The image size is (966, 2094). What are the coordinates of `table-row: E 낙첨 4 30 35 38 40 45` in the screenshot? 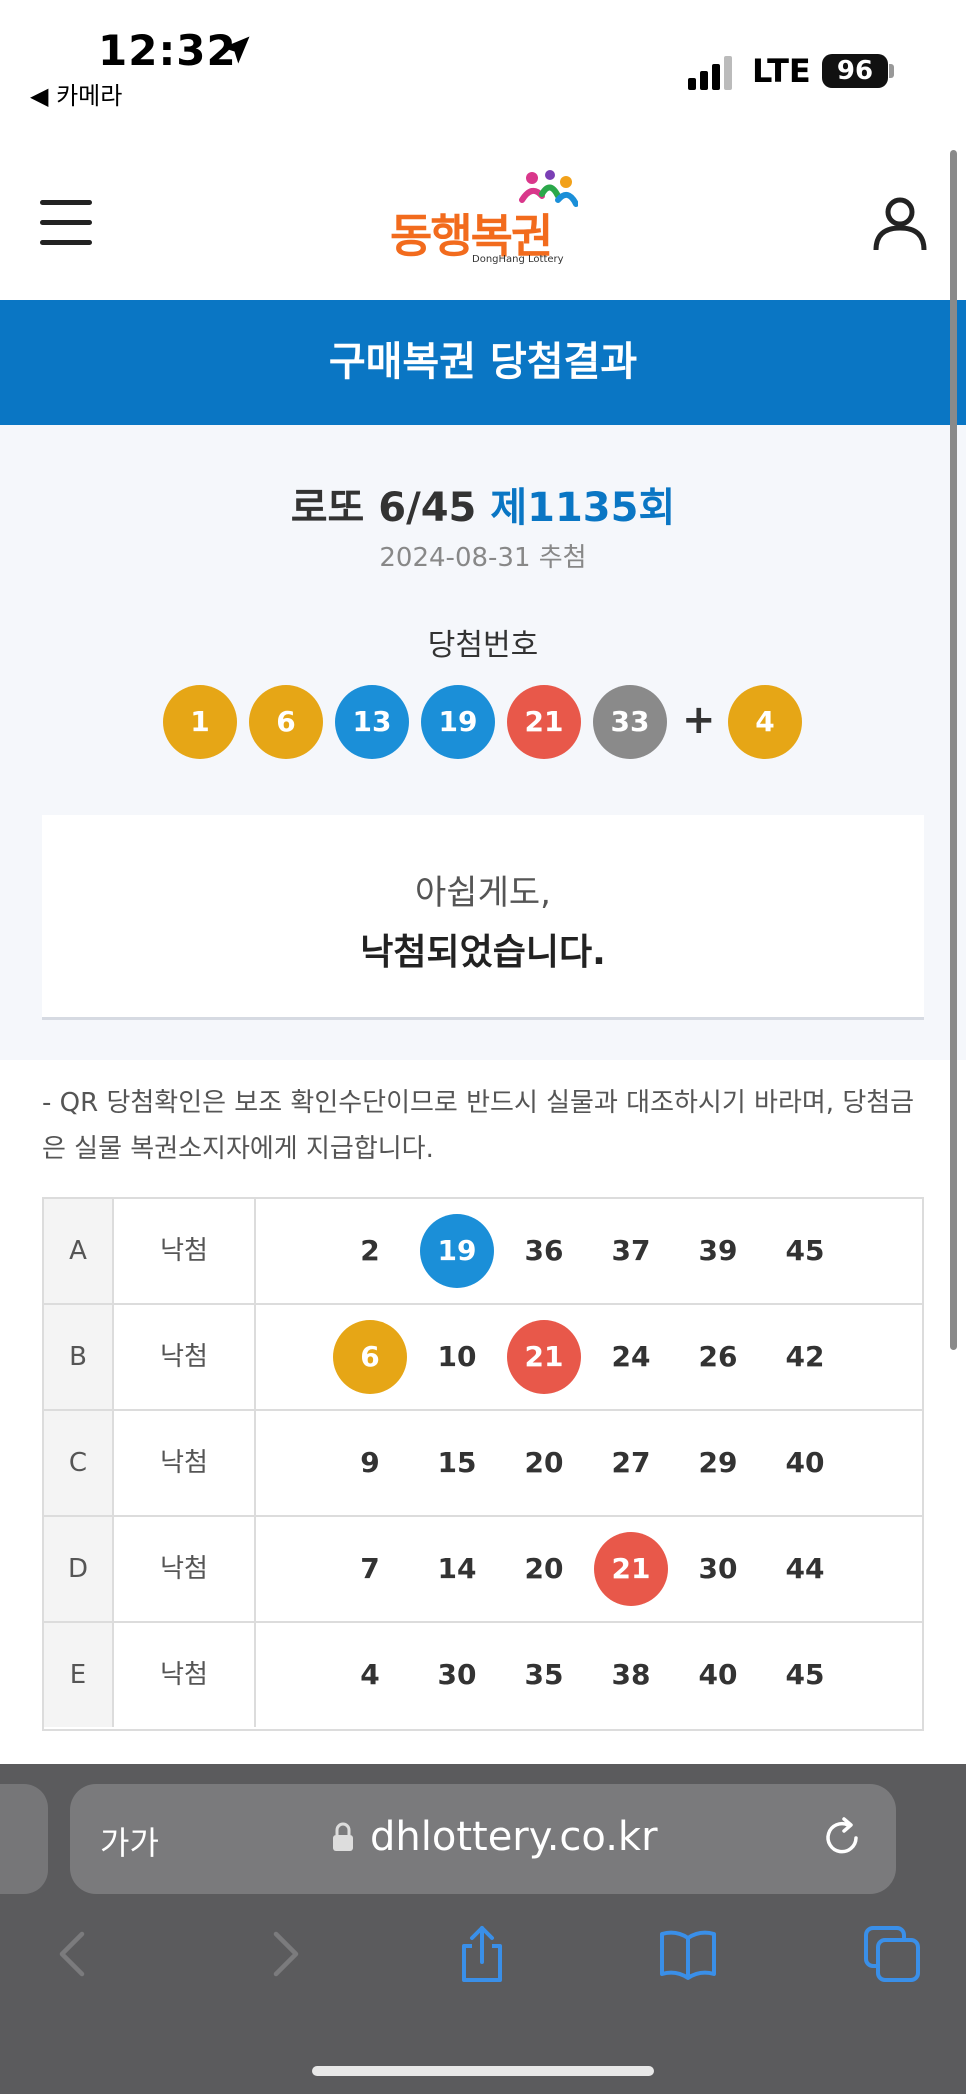 It's located at (483, 1676).